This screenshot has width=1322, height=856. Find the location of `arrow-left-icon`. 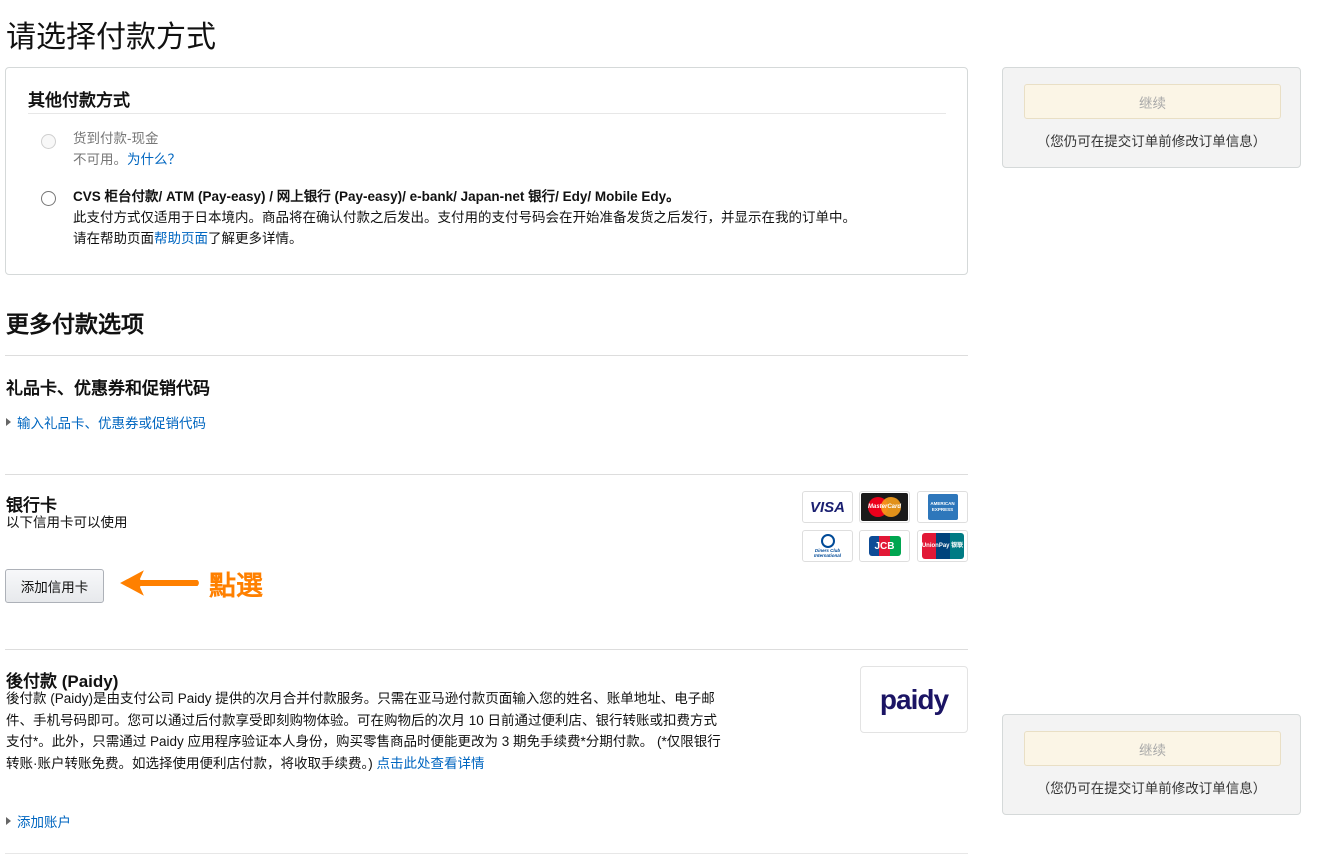

arrow-left-icon is located at coordinates (159, 583).